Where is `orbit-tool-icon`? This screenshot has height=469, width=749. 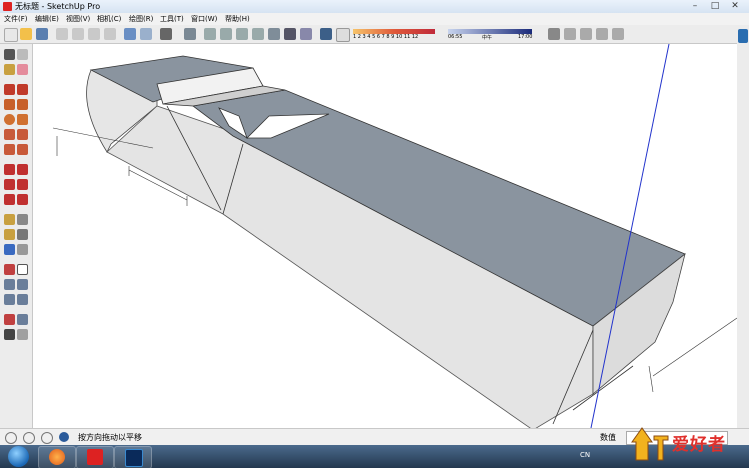
orbit-tool-icon is located at coordinates (9, 269).